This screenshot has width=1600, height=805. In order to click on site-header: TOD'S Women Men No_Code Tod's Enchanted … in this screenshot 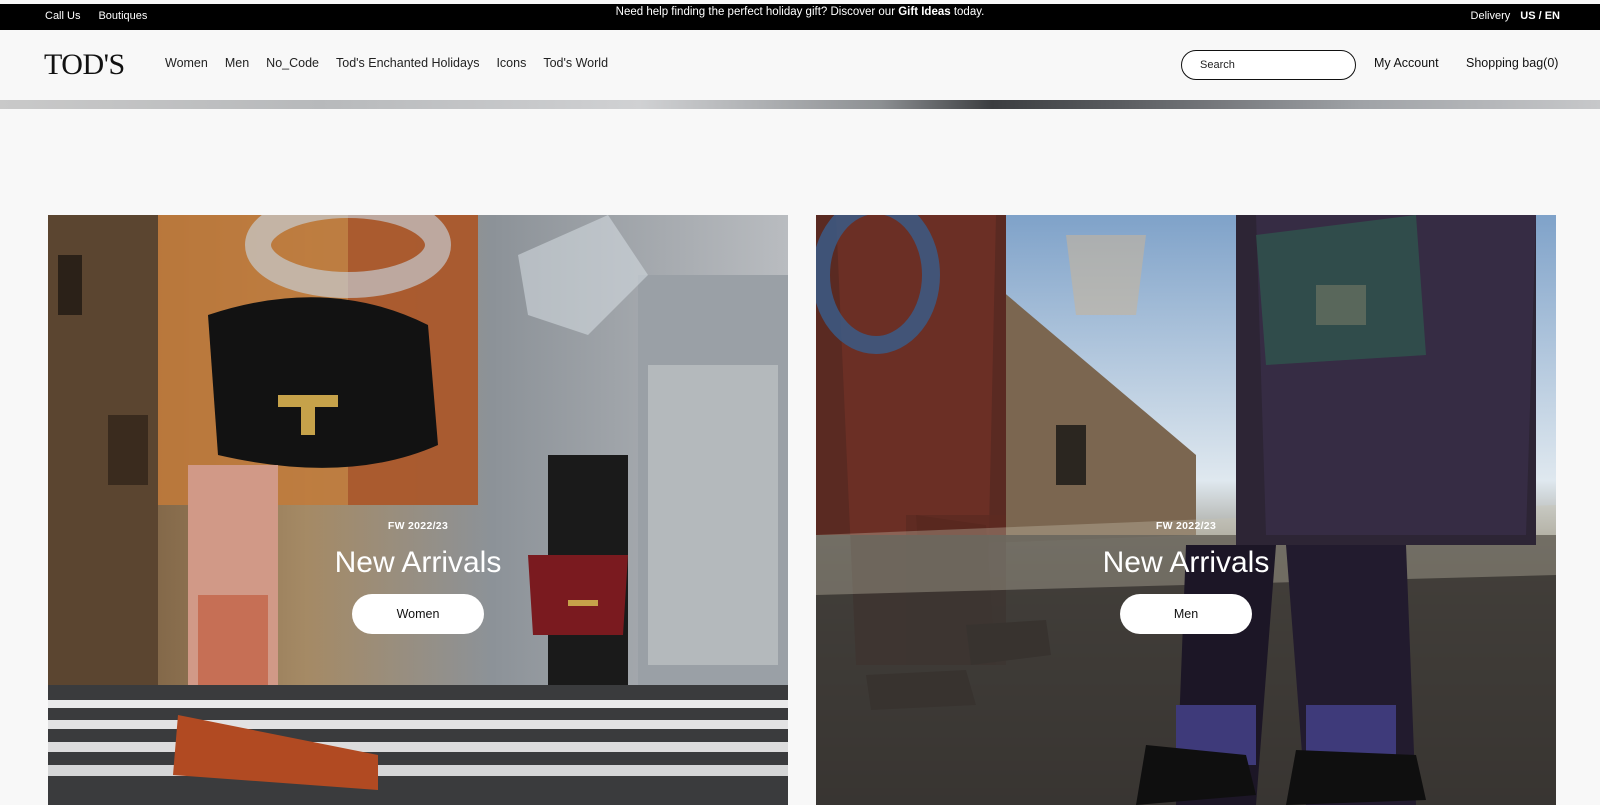, I will do `click(800, 65)`.